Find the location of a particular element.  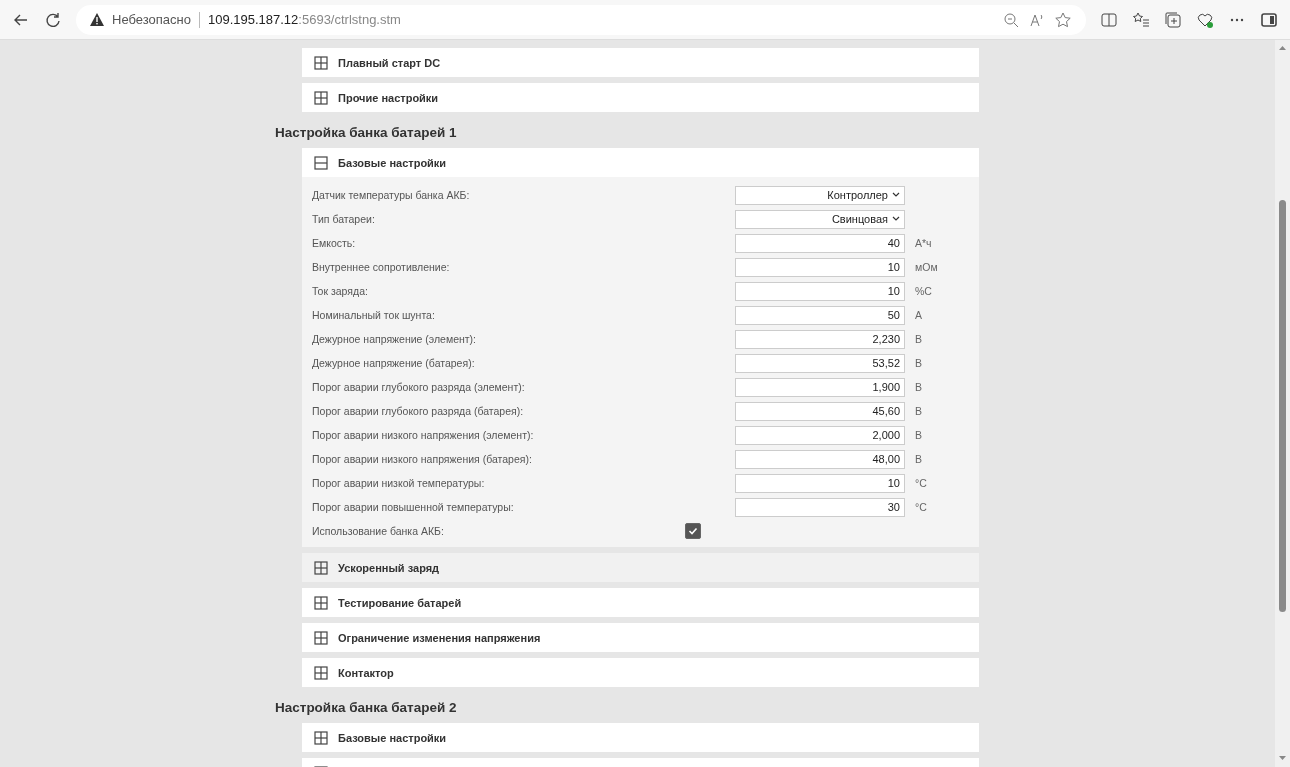

section-title: Настройка банка батарей 2 is located at coordinates (366, 708).